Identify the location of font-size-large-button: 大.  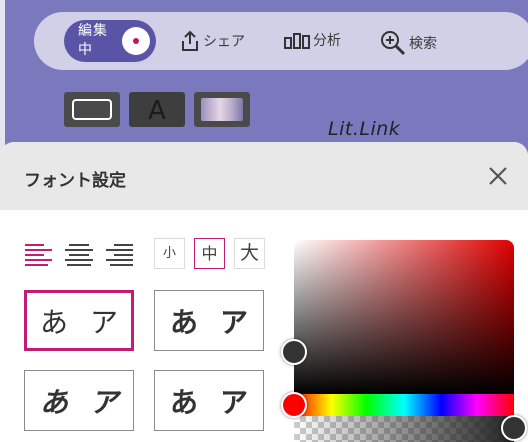
(249, 253).